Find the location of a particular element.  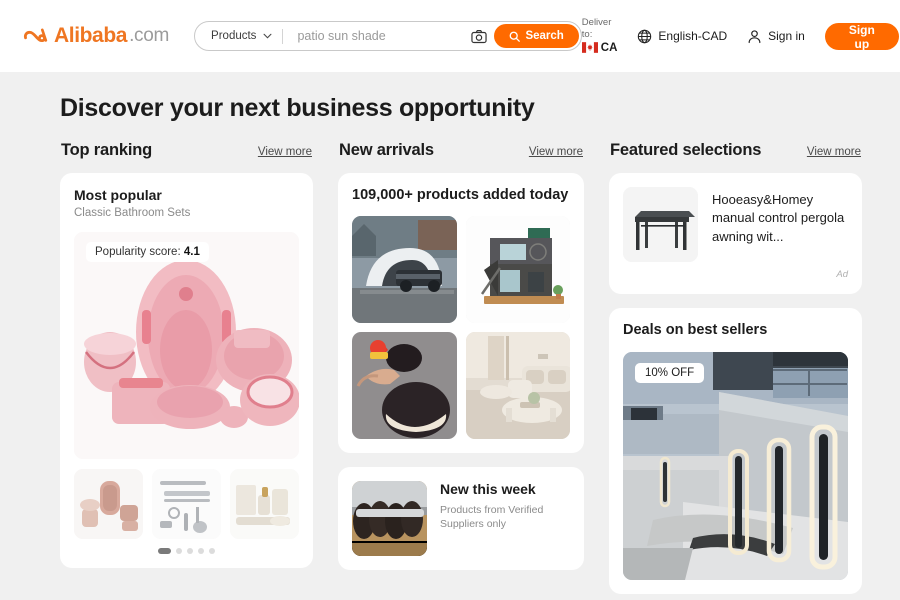

hair-bundles-thumbnail is located at coordinates (389, 518).